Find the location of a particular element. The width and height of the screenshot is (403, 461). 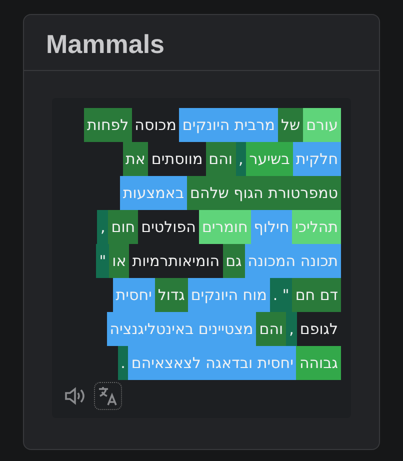

word-chunk: של is located at coordinates (291, 125).